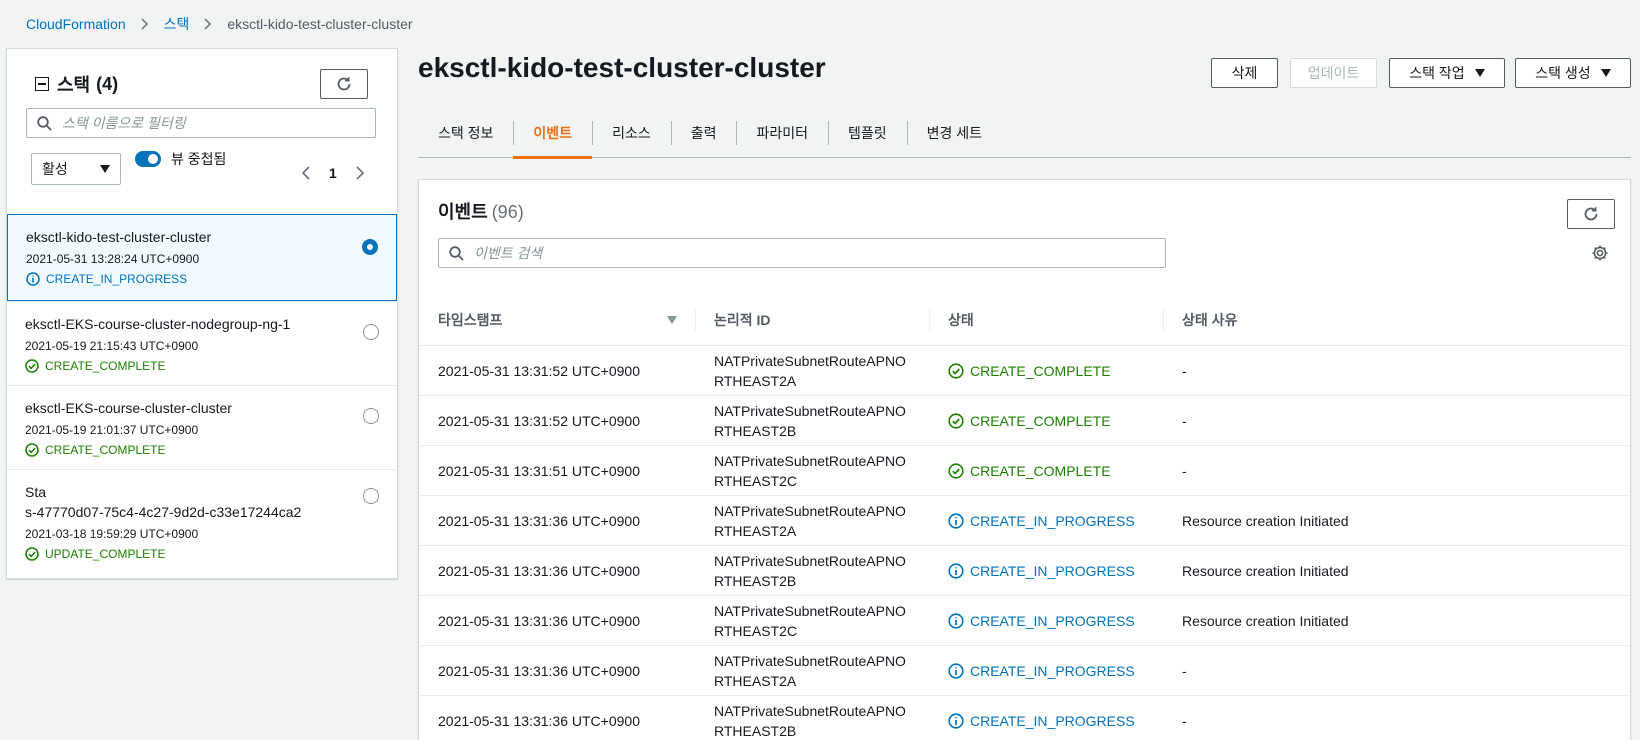 This screenshot has width=1640, height=740. I want to click on column-label: 상태 사유, so click(1210, 319).